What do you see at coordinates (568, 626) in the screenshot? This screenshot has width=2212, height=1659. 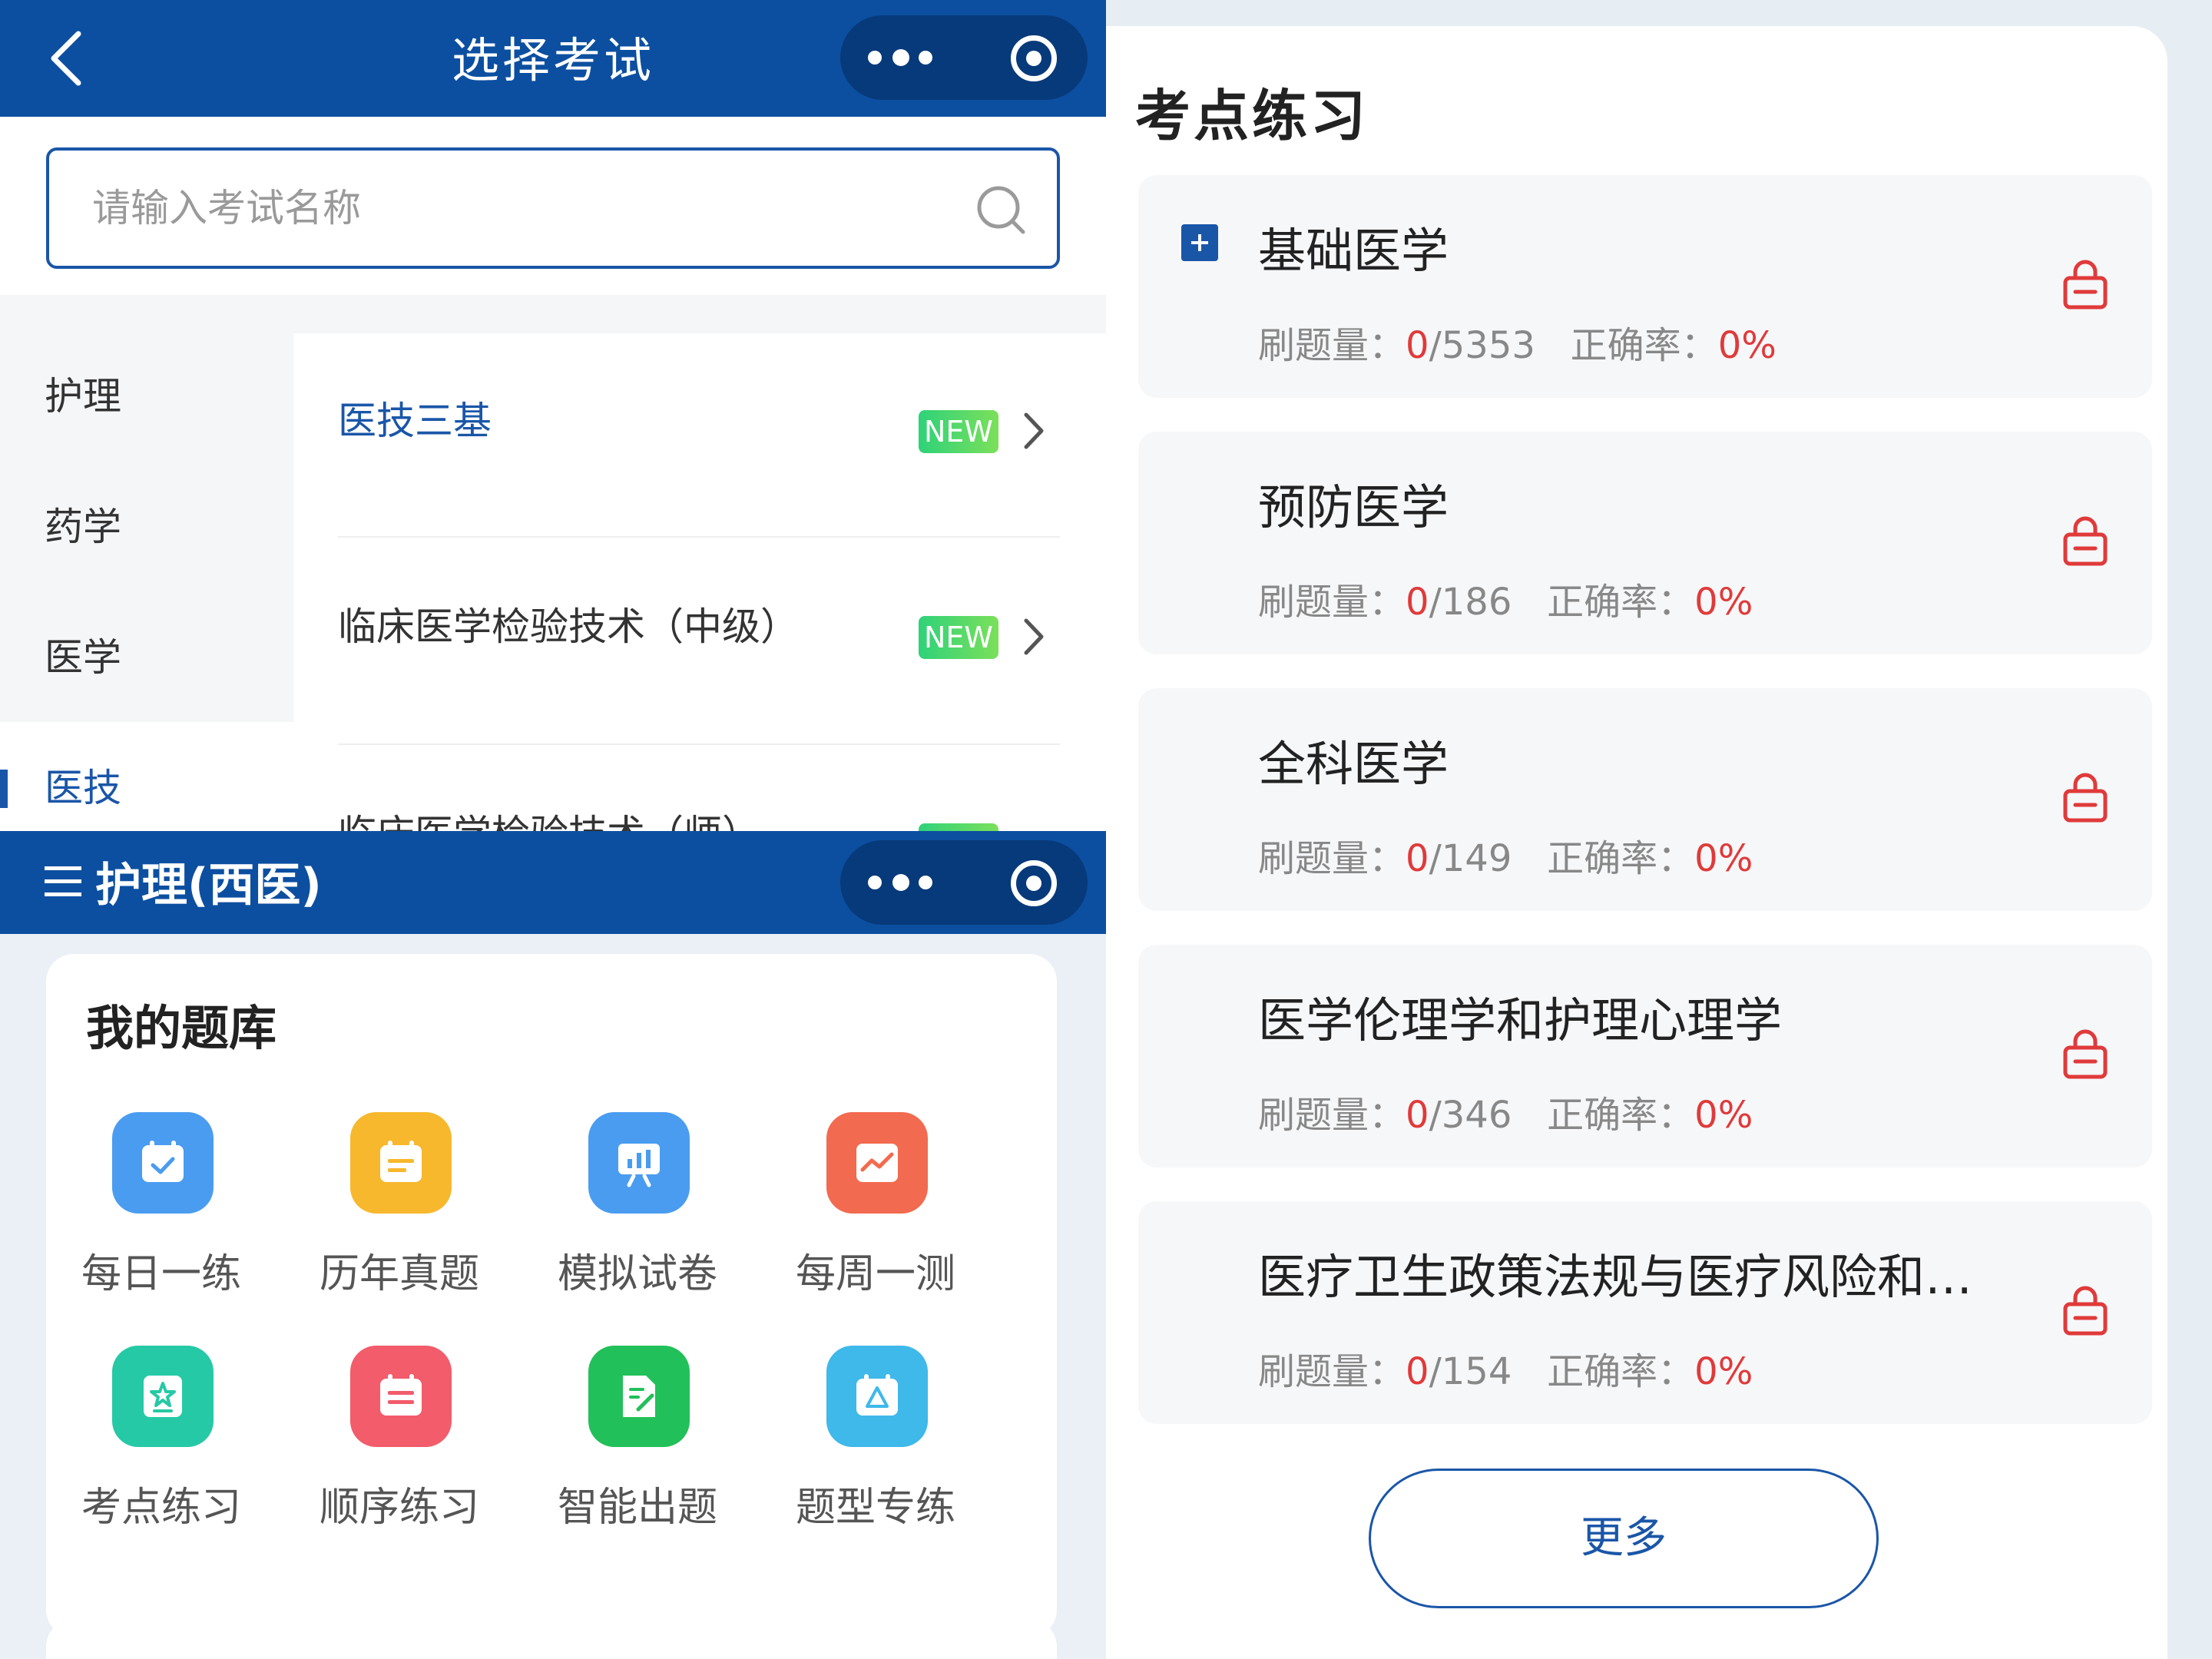 I see `exam-name: 临床医学检验技术（中级）` at bounding box center [568, 626].